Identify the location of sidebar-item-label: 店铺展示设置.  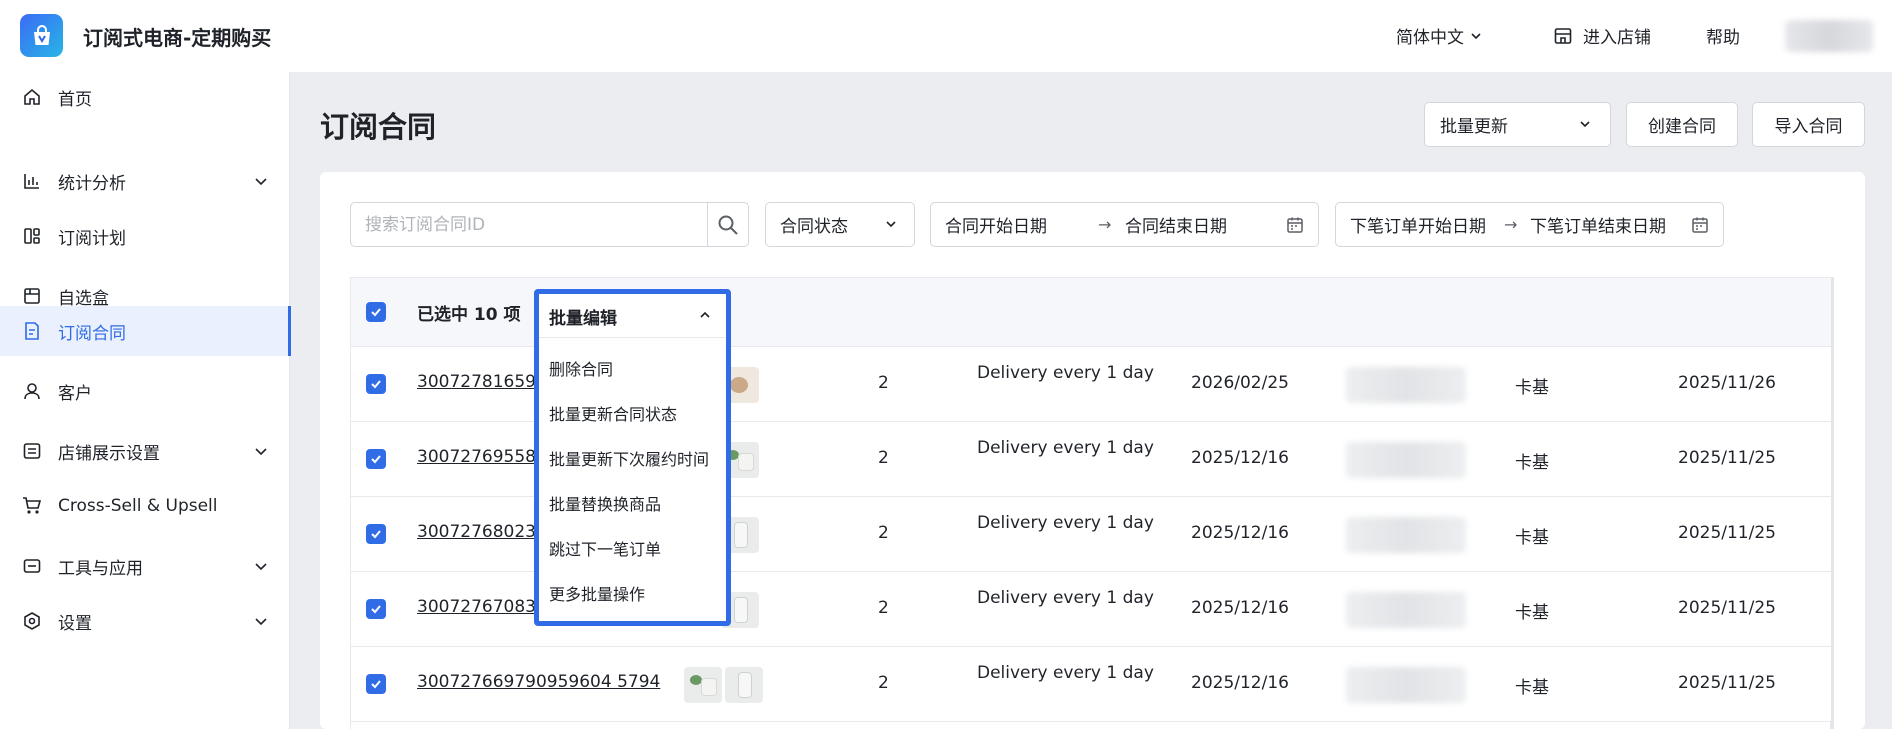
(109, 453).